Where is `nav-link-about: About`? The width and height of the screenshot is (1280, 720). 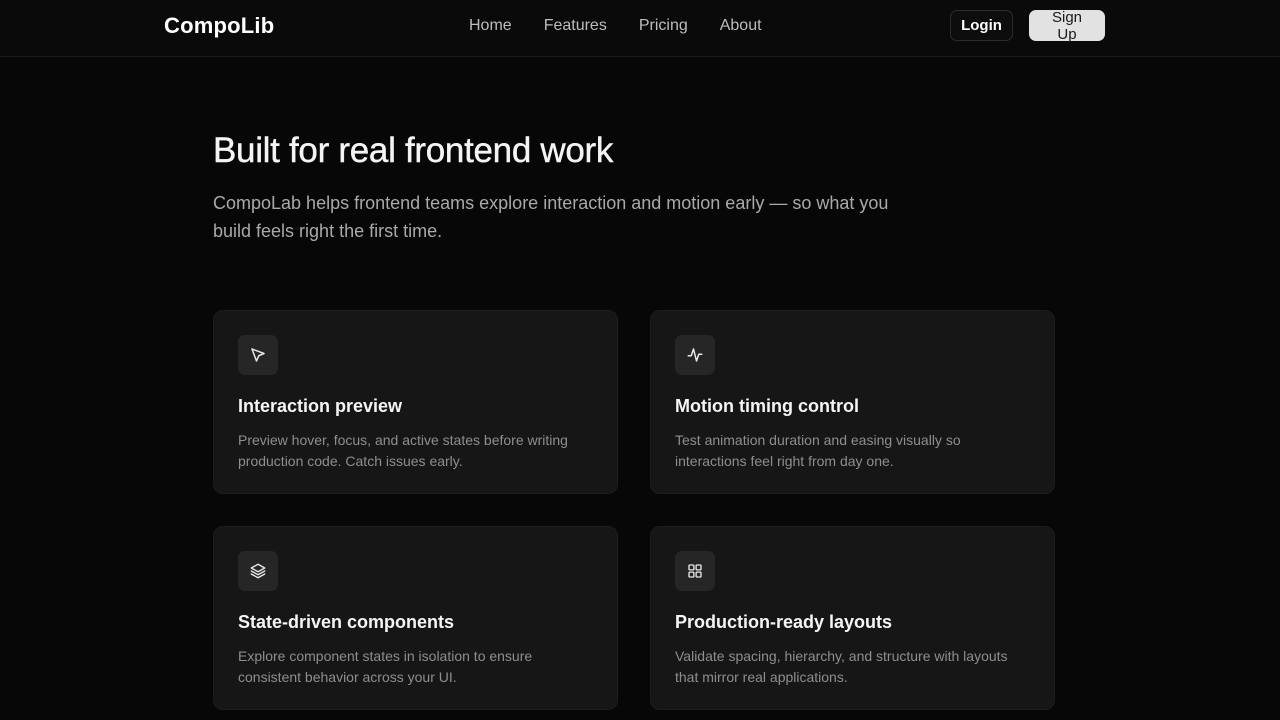
nav-link-about: About is located at coordinates (741, 26).